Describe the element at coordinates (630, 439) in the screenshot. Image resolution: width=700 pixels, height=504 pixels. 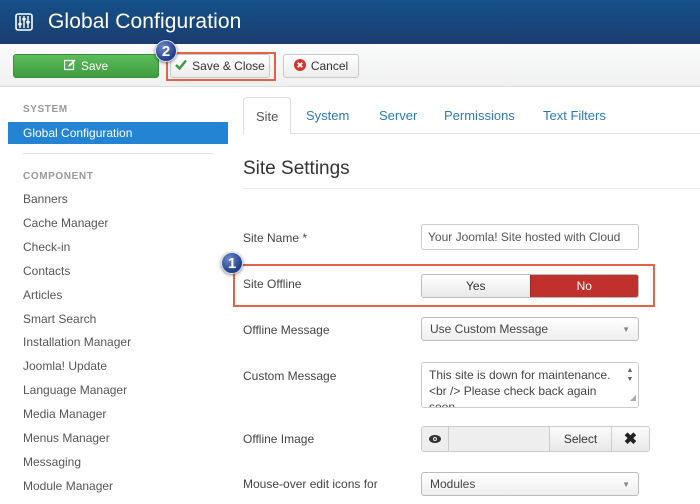
I see `clear-icon: ✖` at that location.